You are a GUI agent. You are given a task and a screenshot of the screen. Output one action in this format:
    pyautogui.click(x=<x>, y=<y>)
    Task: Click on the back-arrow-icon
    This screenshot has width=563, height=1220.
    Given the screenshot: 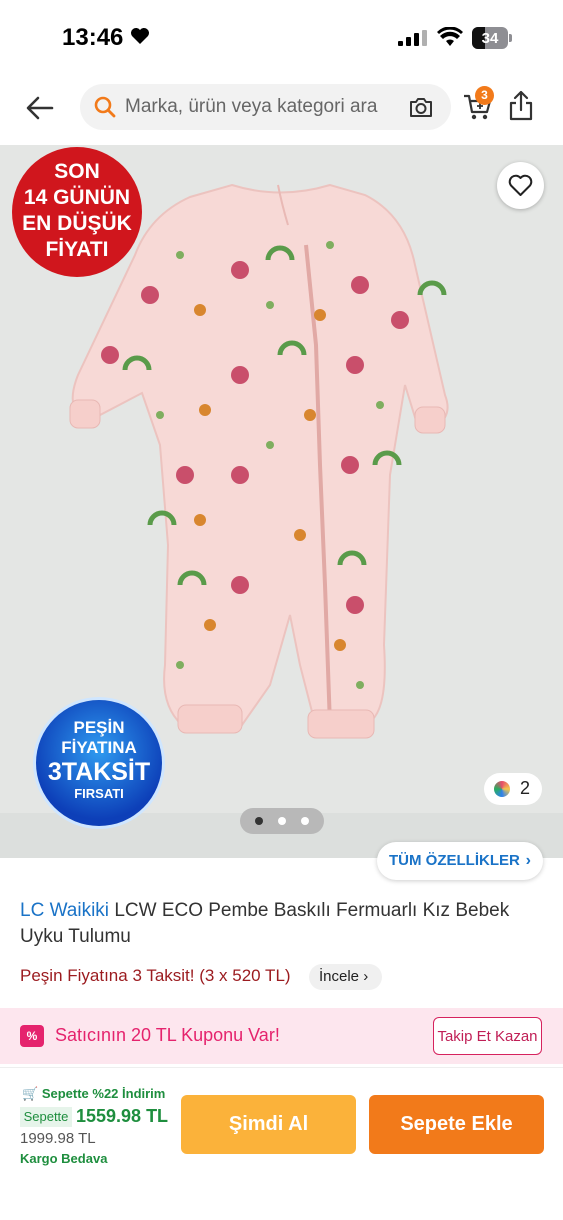 What is the action you would take?
    pyautogui.click(x=40, y=108)
    